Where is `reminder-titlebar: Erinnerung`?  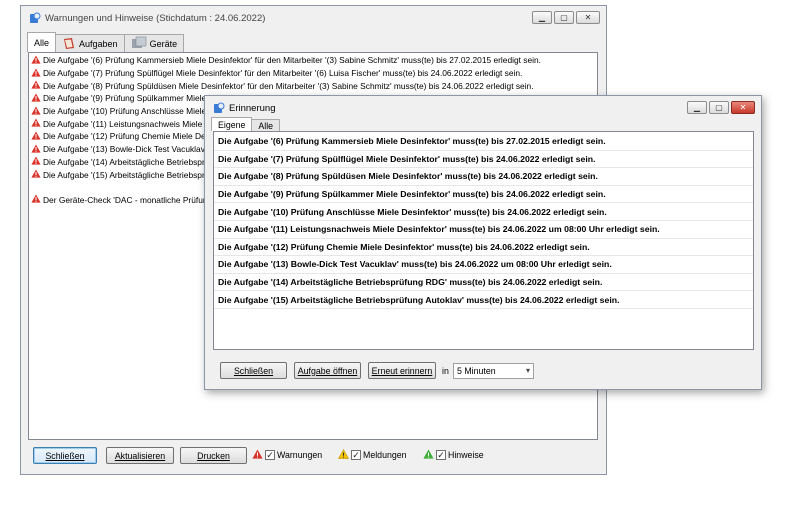 reminder-titlebar: Erinnerung is located at coordinates (483, 108).